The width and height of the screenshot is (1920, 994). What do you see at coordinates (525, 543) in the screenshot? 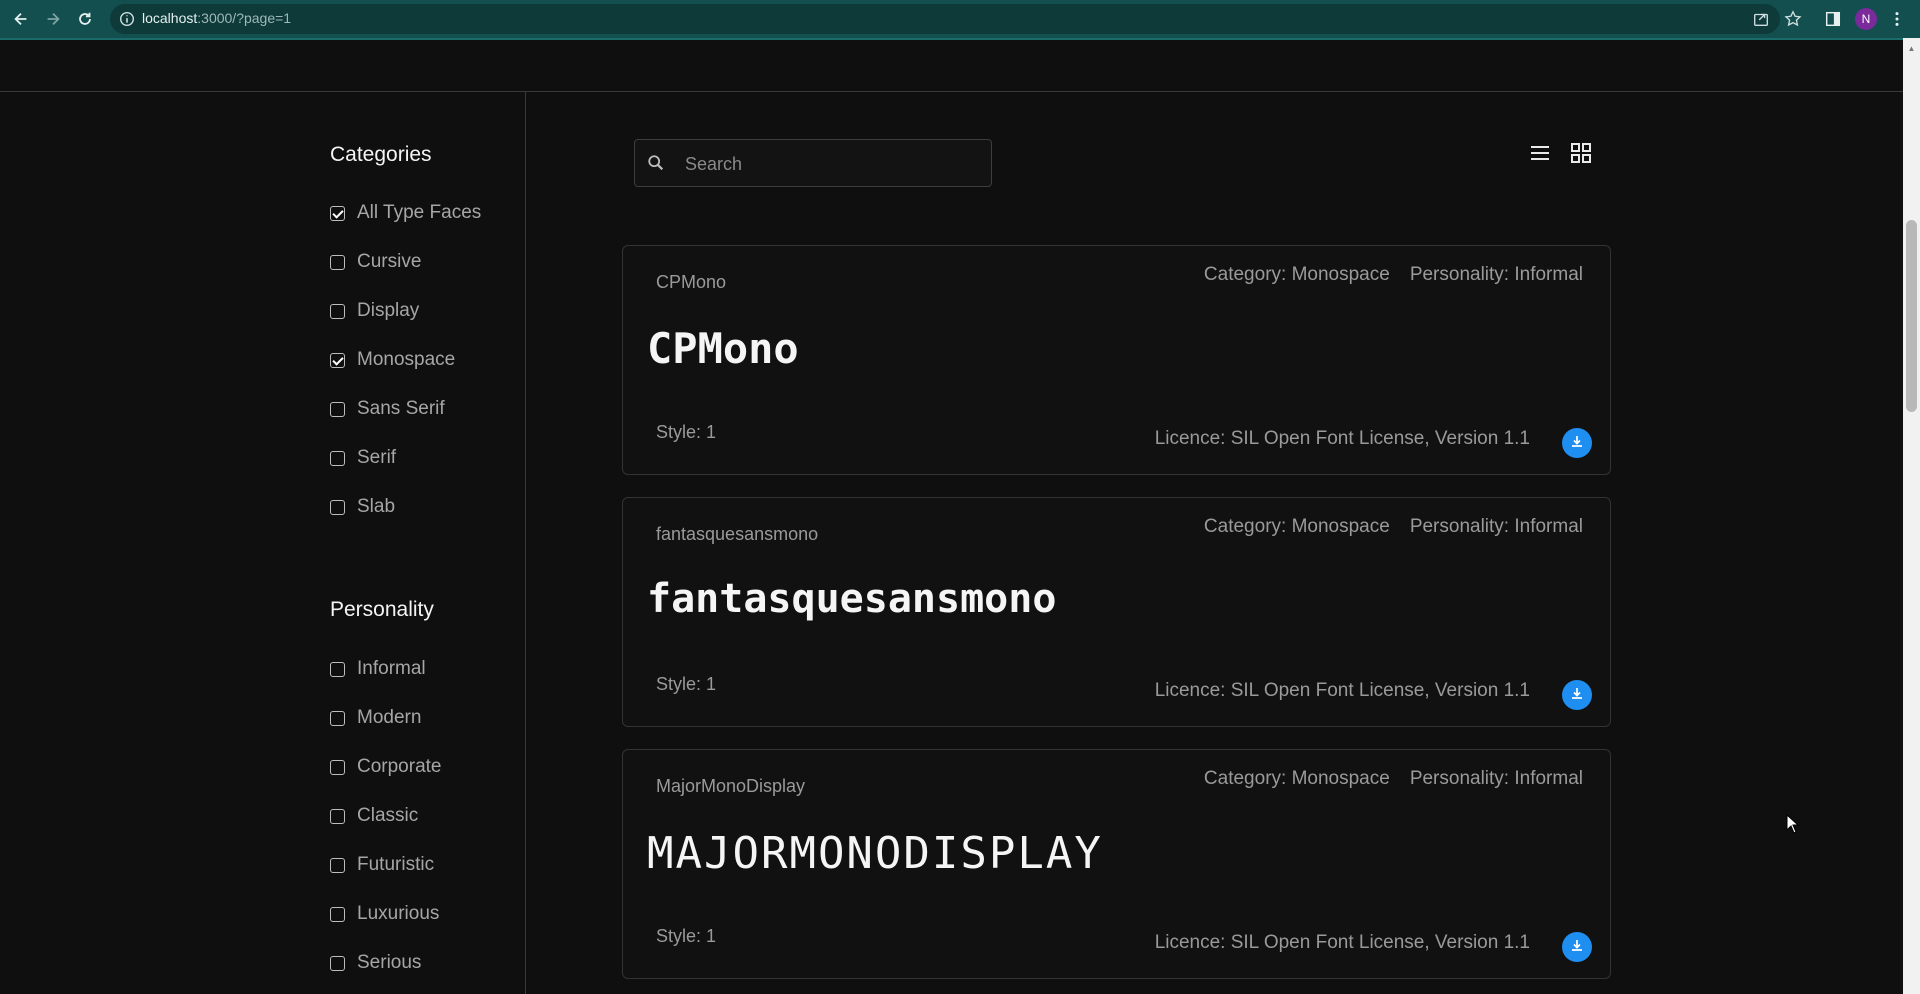
I see `sidebar-divider` at bounding box center [525, 543].